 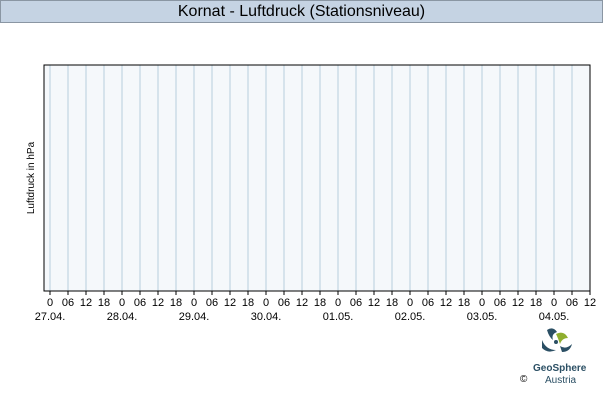 I want to click on date-label: 01.05., so click(x=338, y=317).